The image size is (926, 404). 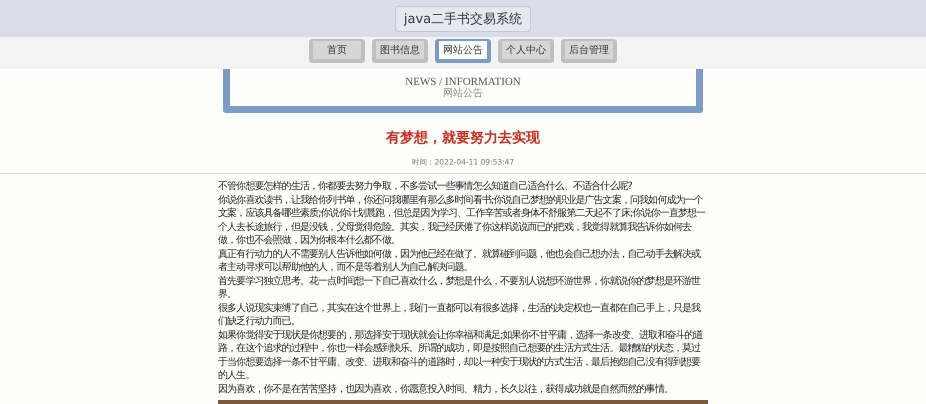 What do you see at coordinates (526, 51) in the screenshot?
I see `nav-tab: 个人中心` at bounding box center [526, 51].